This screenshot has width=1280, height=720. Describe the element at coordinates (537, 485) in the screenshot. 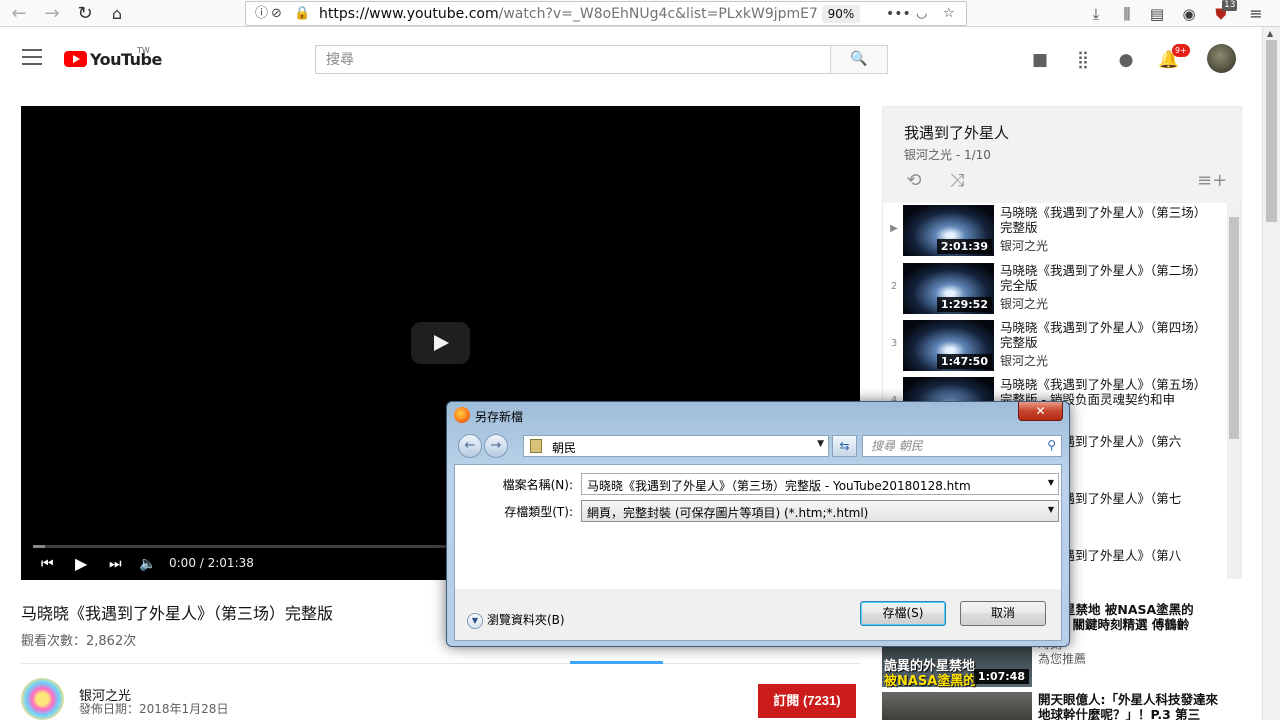

I see `filename-label: 檔案名稱(N):` at that location.